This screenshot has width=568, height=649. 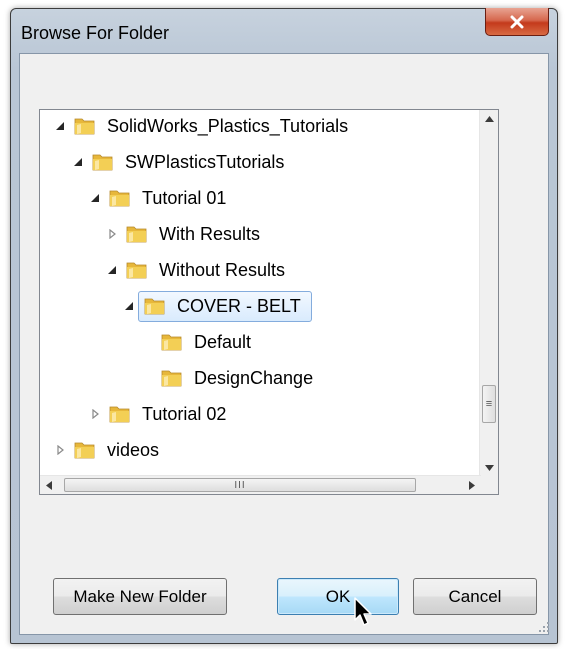 I want to click on scrollbar-corner, so click(x=489, y=485).